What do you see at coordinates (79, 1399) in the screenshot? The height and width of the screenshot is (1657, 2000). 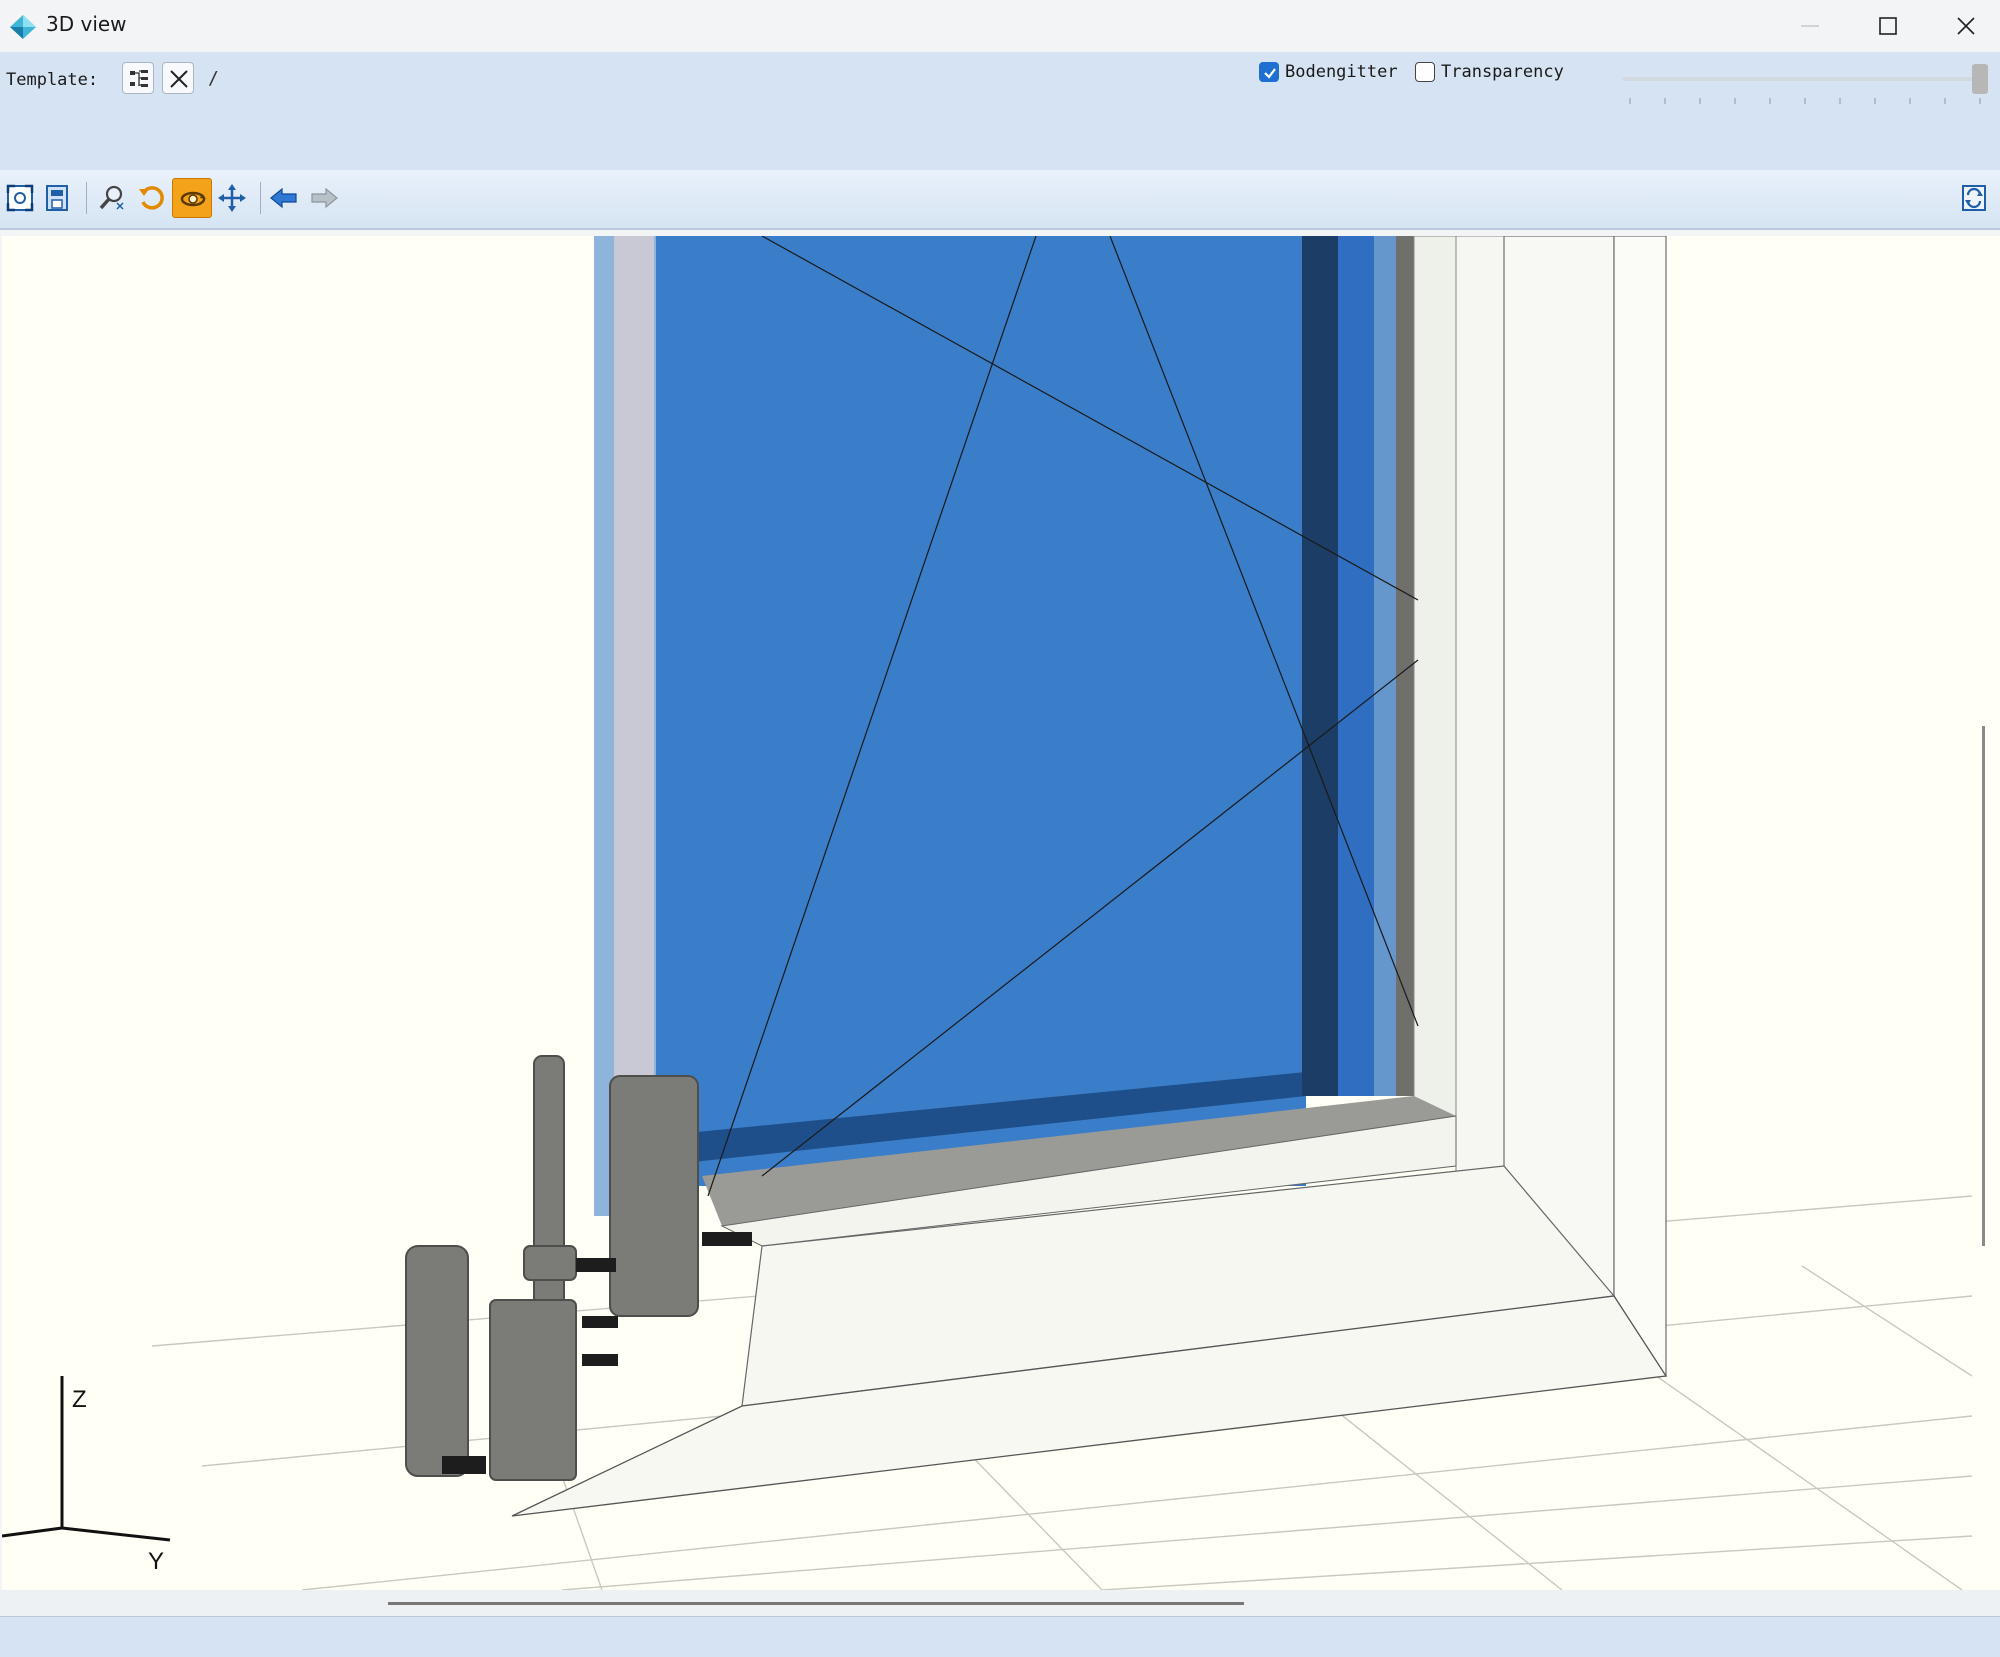 I see `z-axis-label: Z` at bounding box center [79, 1399].